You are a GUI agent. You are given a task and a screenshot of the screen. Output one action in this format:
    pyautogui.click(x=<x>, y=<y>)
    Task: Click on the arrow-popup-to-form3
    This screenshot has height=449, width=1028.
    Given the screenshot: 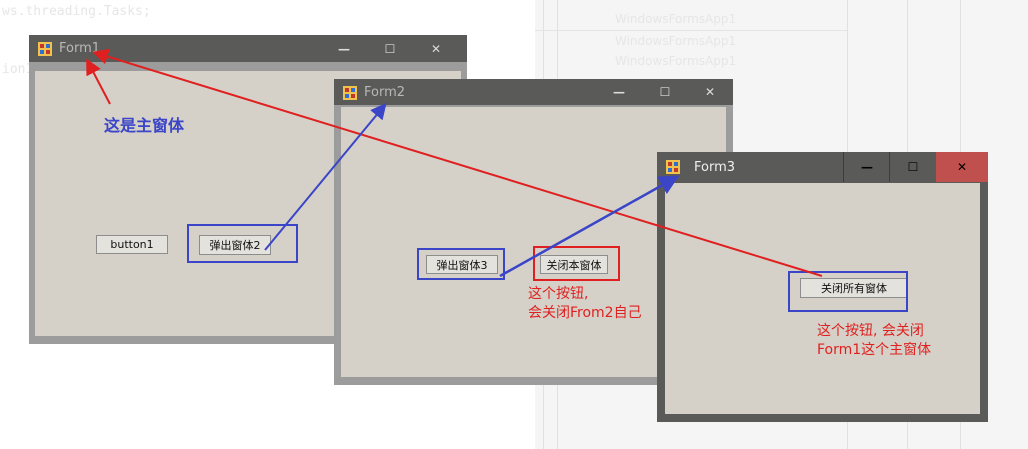 What is the action you would take?
    pyautogui.click(x=589, y=226)
    